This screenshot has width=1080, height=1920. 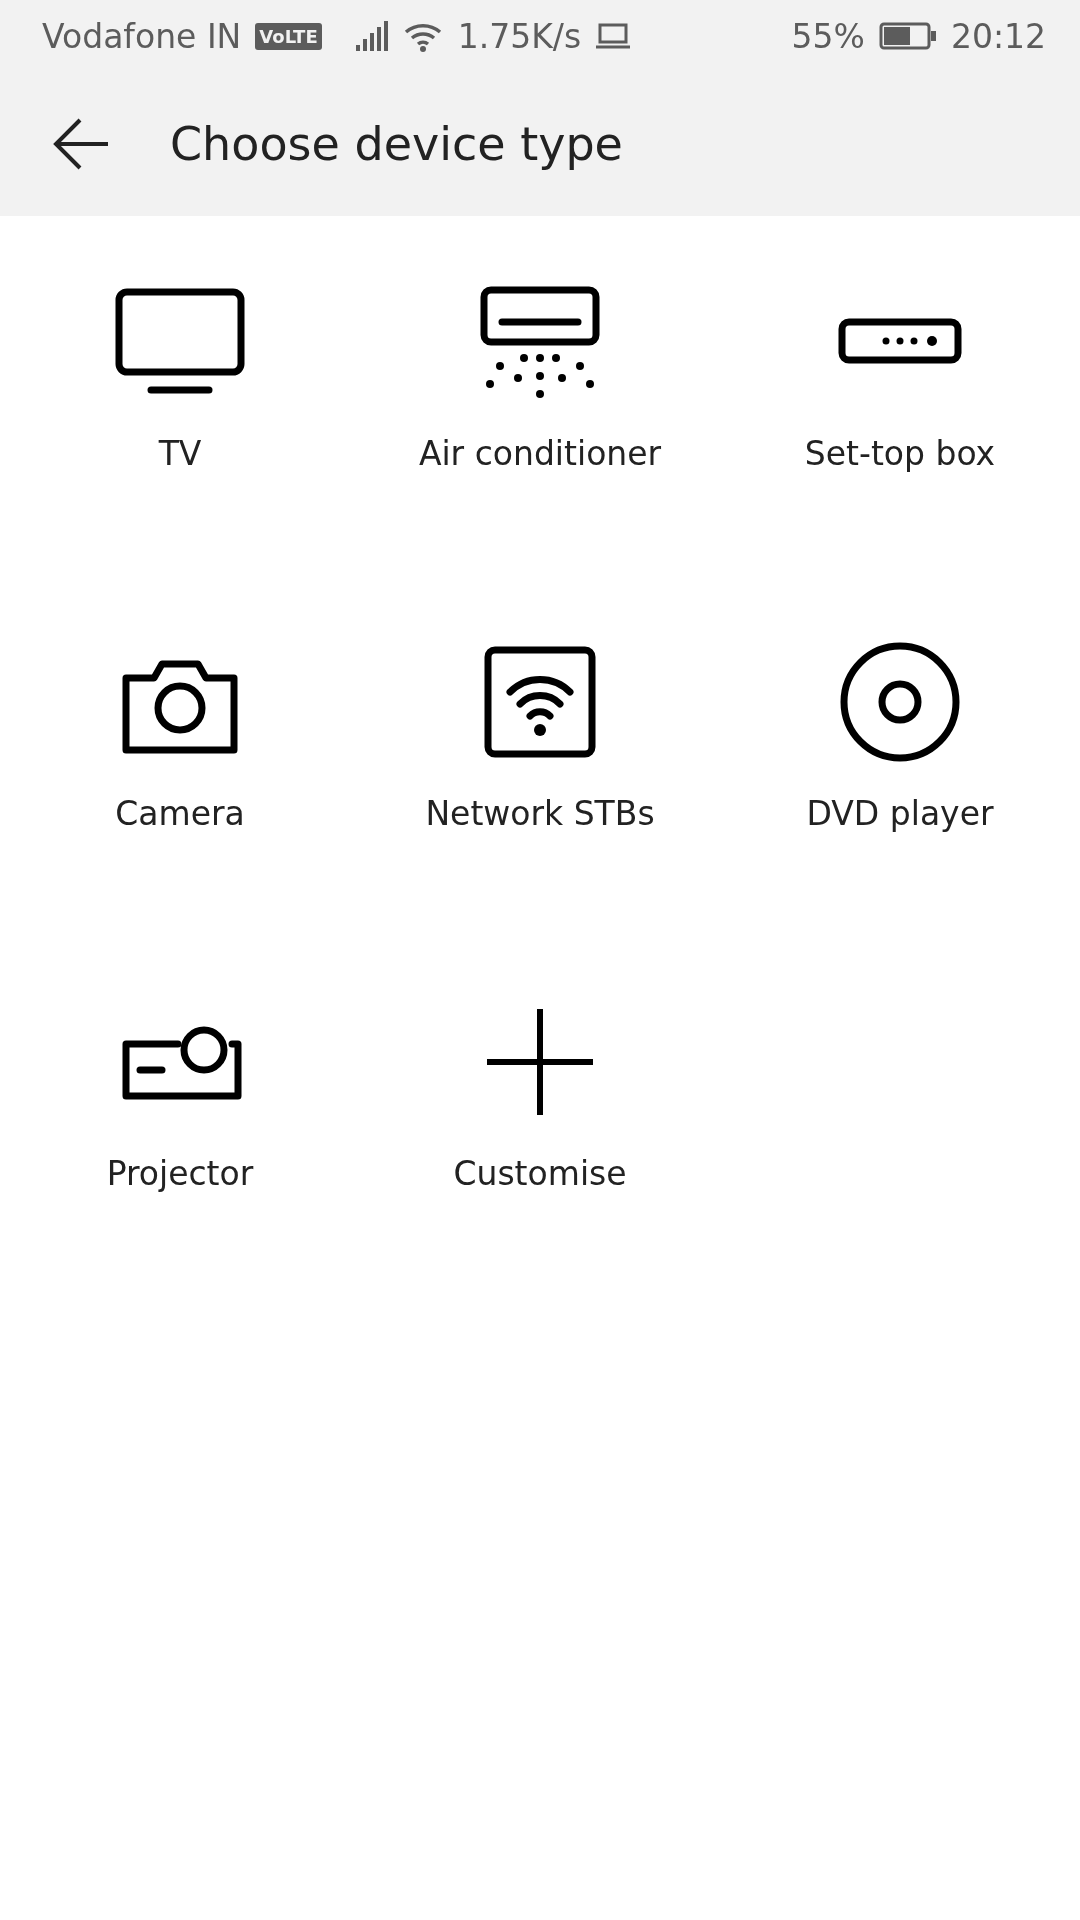 What do you see at coordinates (613, 36) in the screenshot?
I see `laptop-icon` at bounding box center [613, 36].